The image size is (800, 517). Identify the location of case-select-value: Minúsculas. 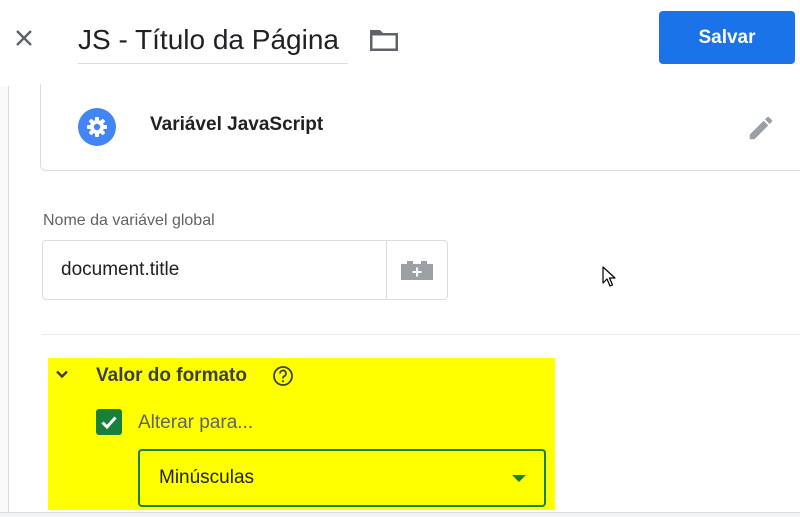
(207, 477).